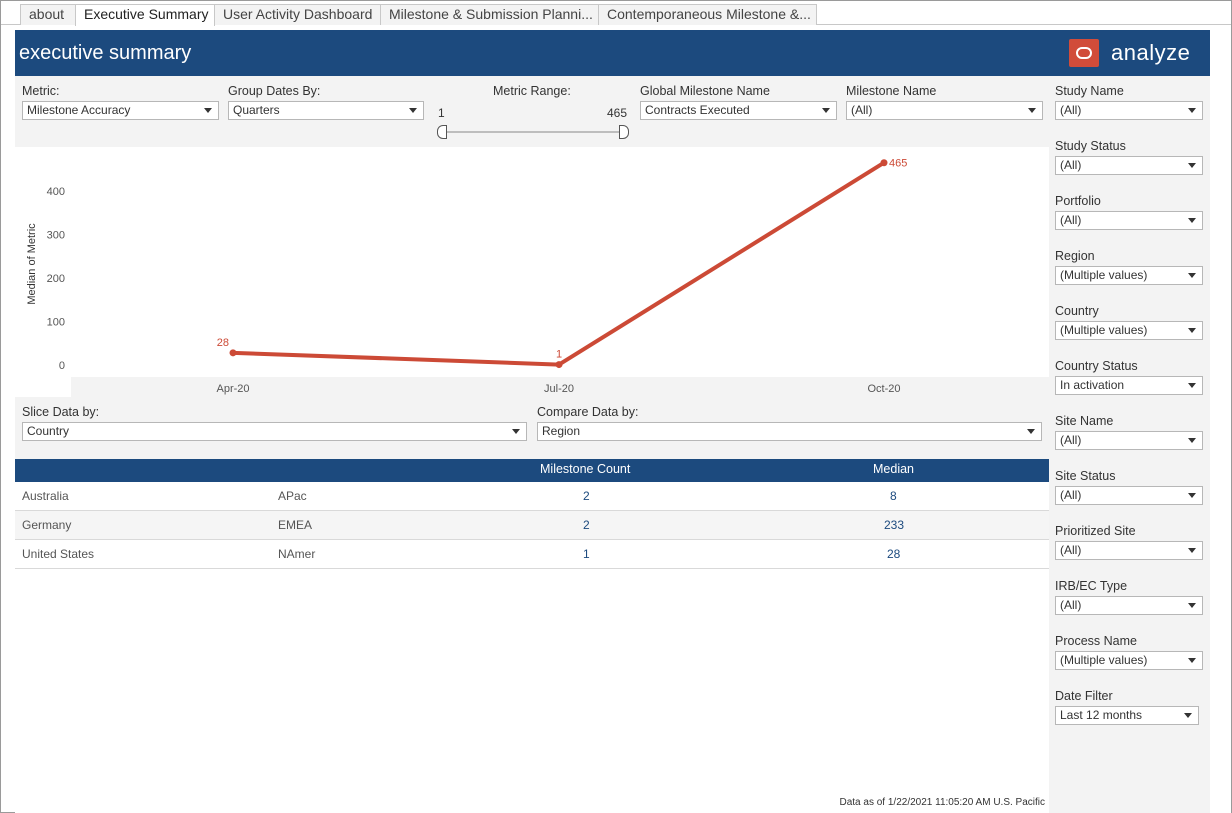 The height and width of the screenshot is (813, 1232). What do you see at coordinates (893, 469) in the screenshot?
I see `column-header-median: Median` at bounding box center [893, 469].